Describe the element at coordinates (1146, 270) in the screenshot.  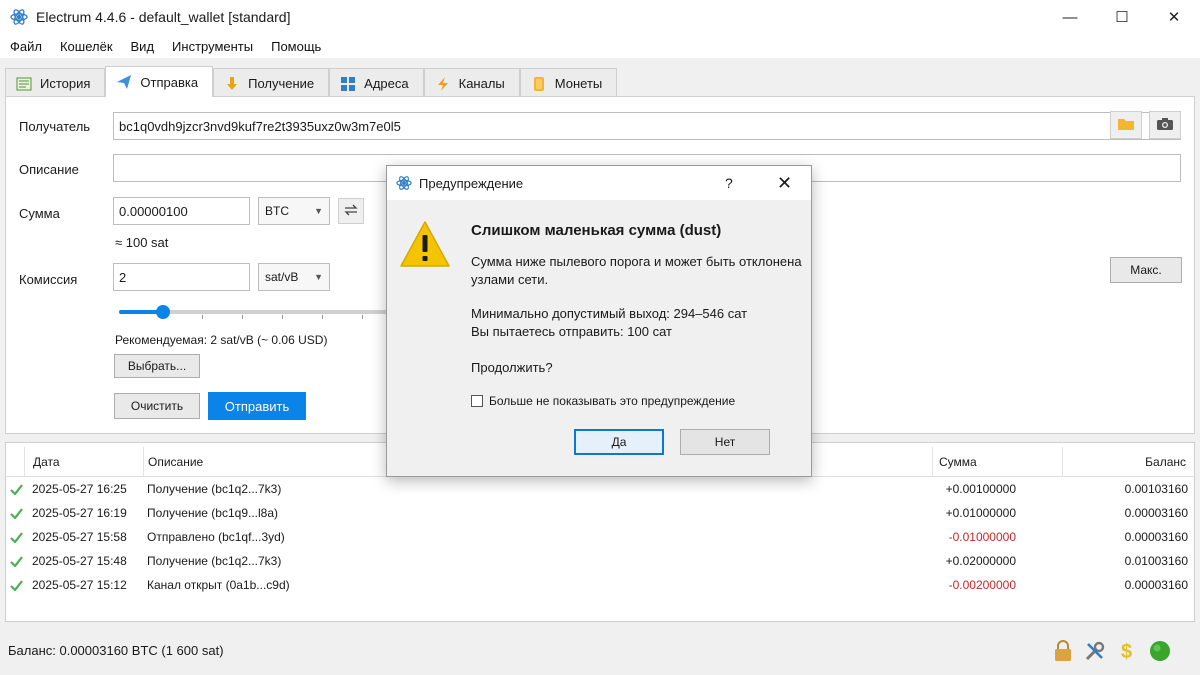
I see `max-button: Макс.` at that location.